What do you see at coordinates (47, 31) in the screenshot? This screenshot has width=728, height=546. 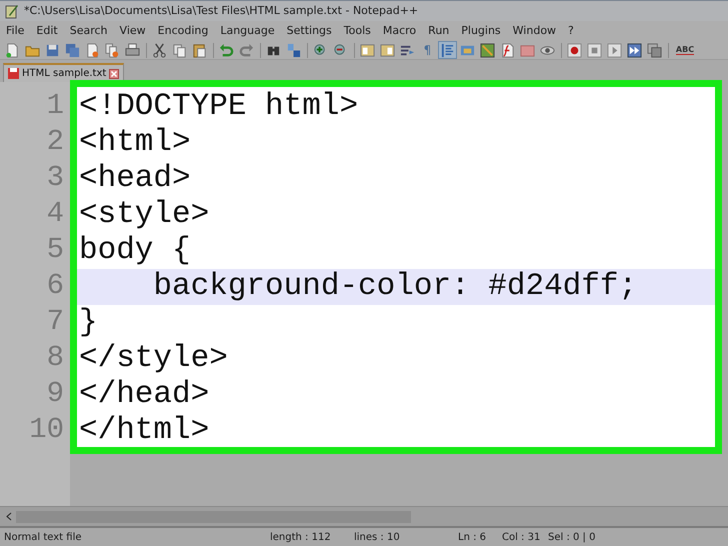 I see `menu-item: Edit` at bounding box center [47, 31].